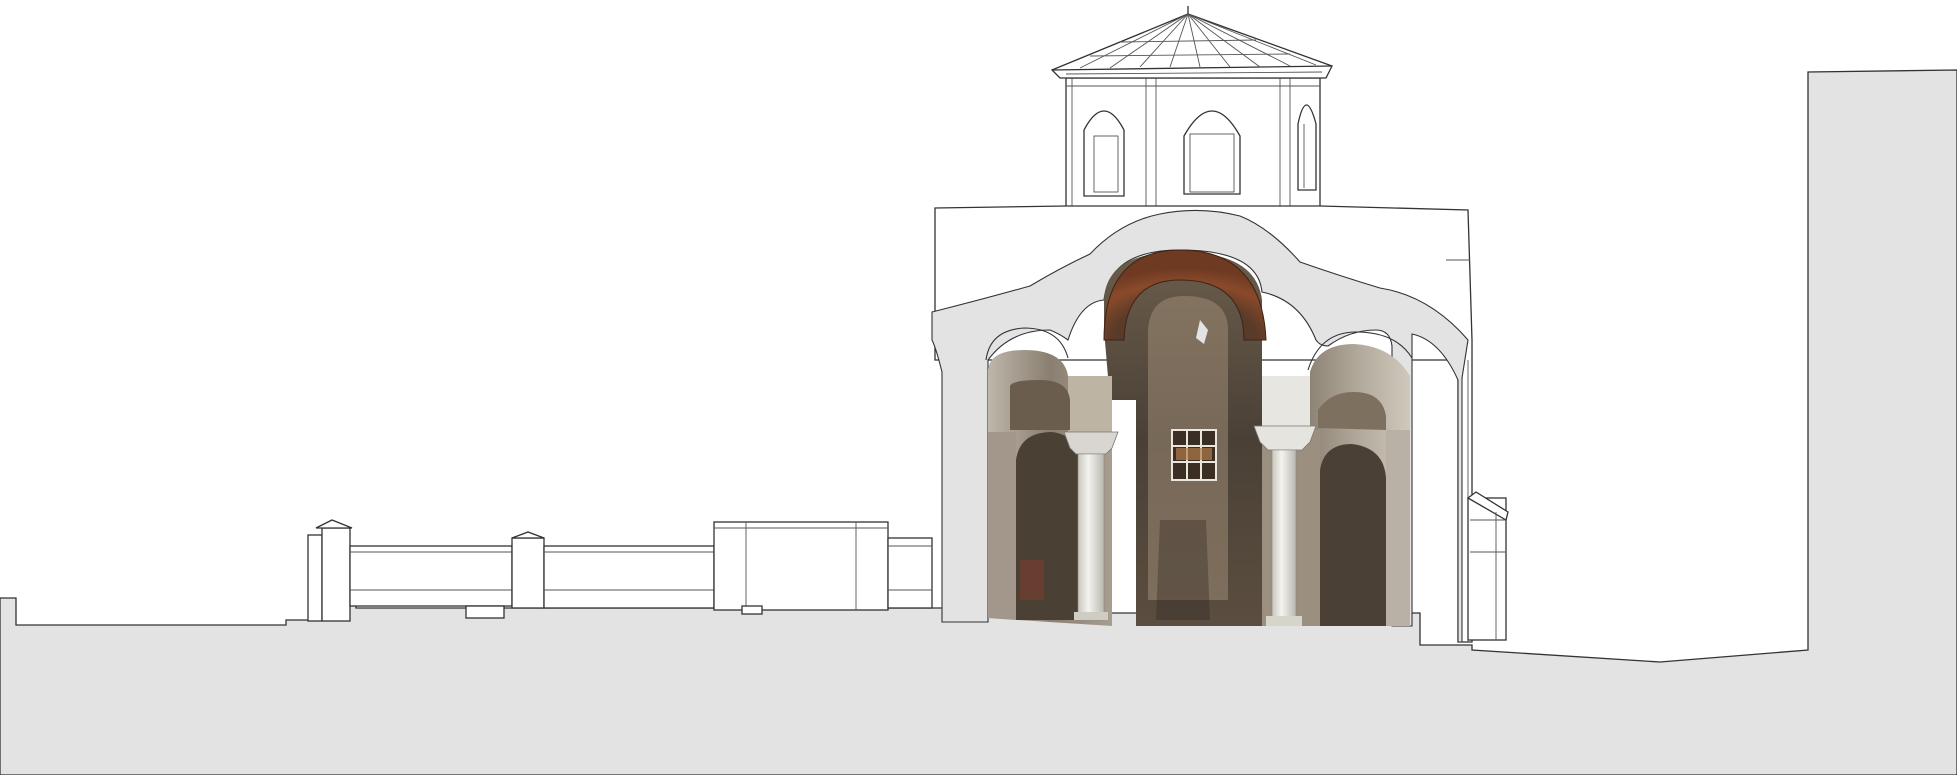 The height and width of the screenshot is (775, 1957). What do you see at coordinates (620, 570) in the screenshot?
I see `courtyard-wall` at bounding box center [620, 570].